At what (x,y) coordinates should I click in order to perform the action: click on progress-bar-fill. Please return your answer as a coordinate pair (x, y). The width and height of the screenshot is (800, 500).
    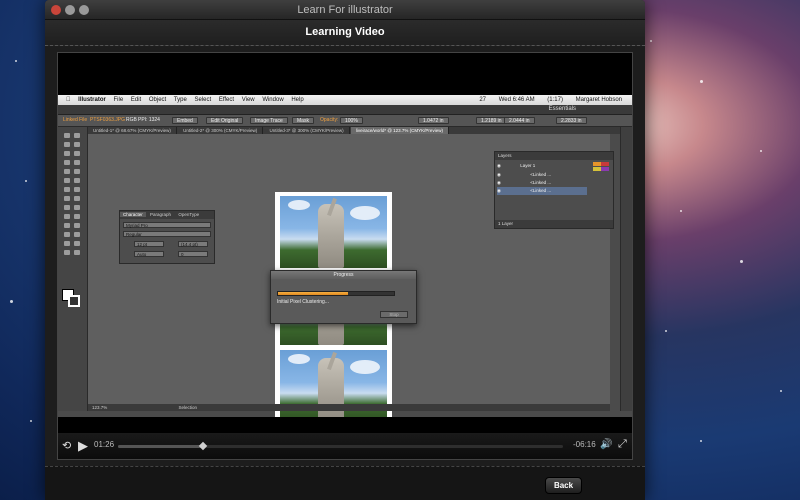
    Looking at the image, I should click on (313, 293).